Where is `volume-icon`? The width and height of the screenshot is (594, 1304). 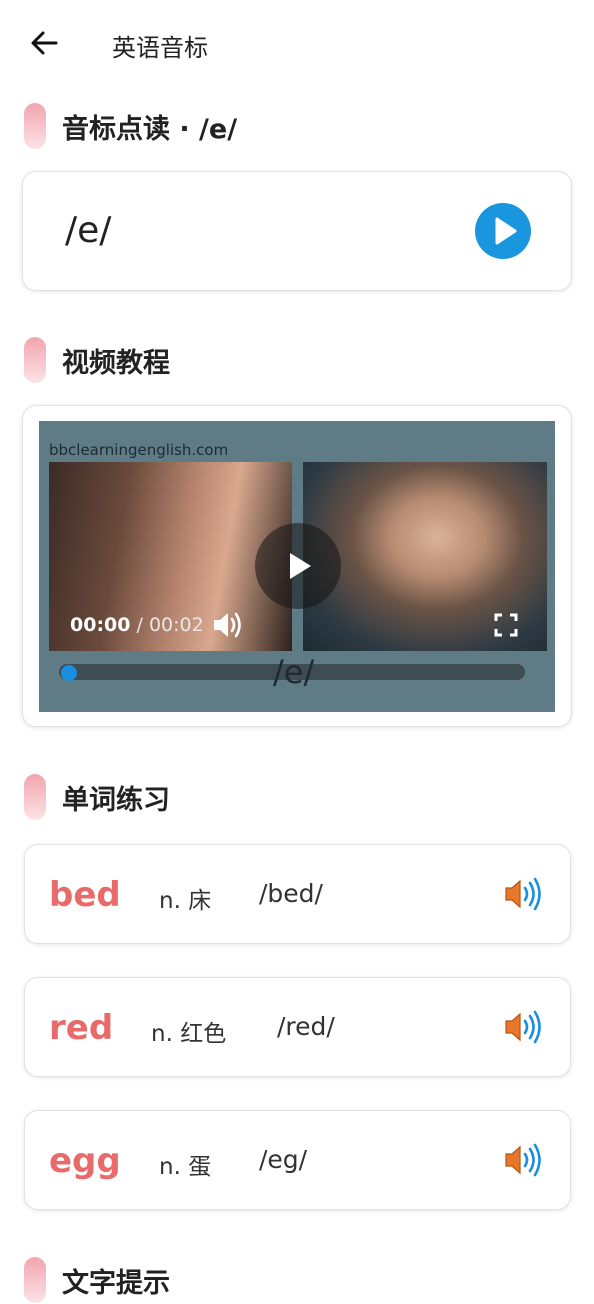 volume-icon is located at coordinates (227, 625).